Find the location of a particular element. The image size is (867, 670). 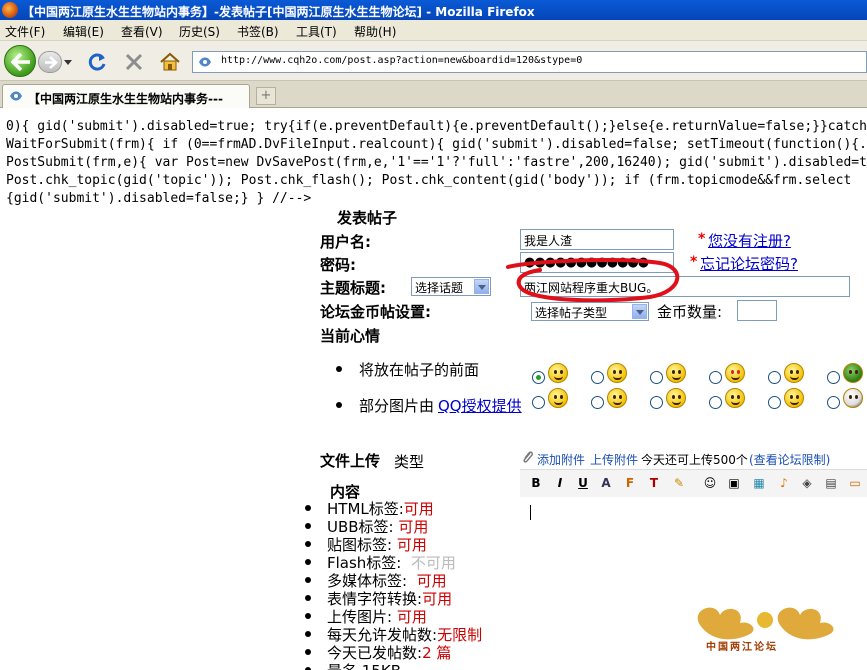

arrow-left-icon is located at coordinates (20, 62).